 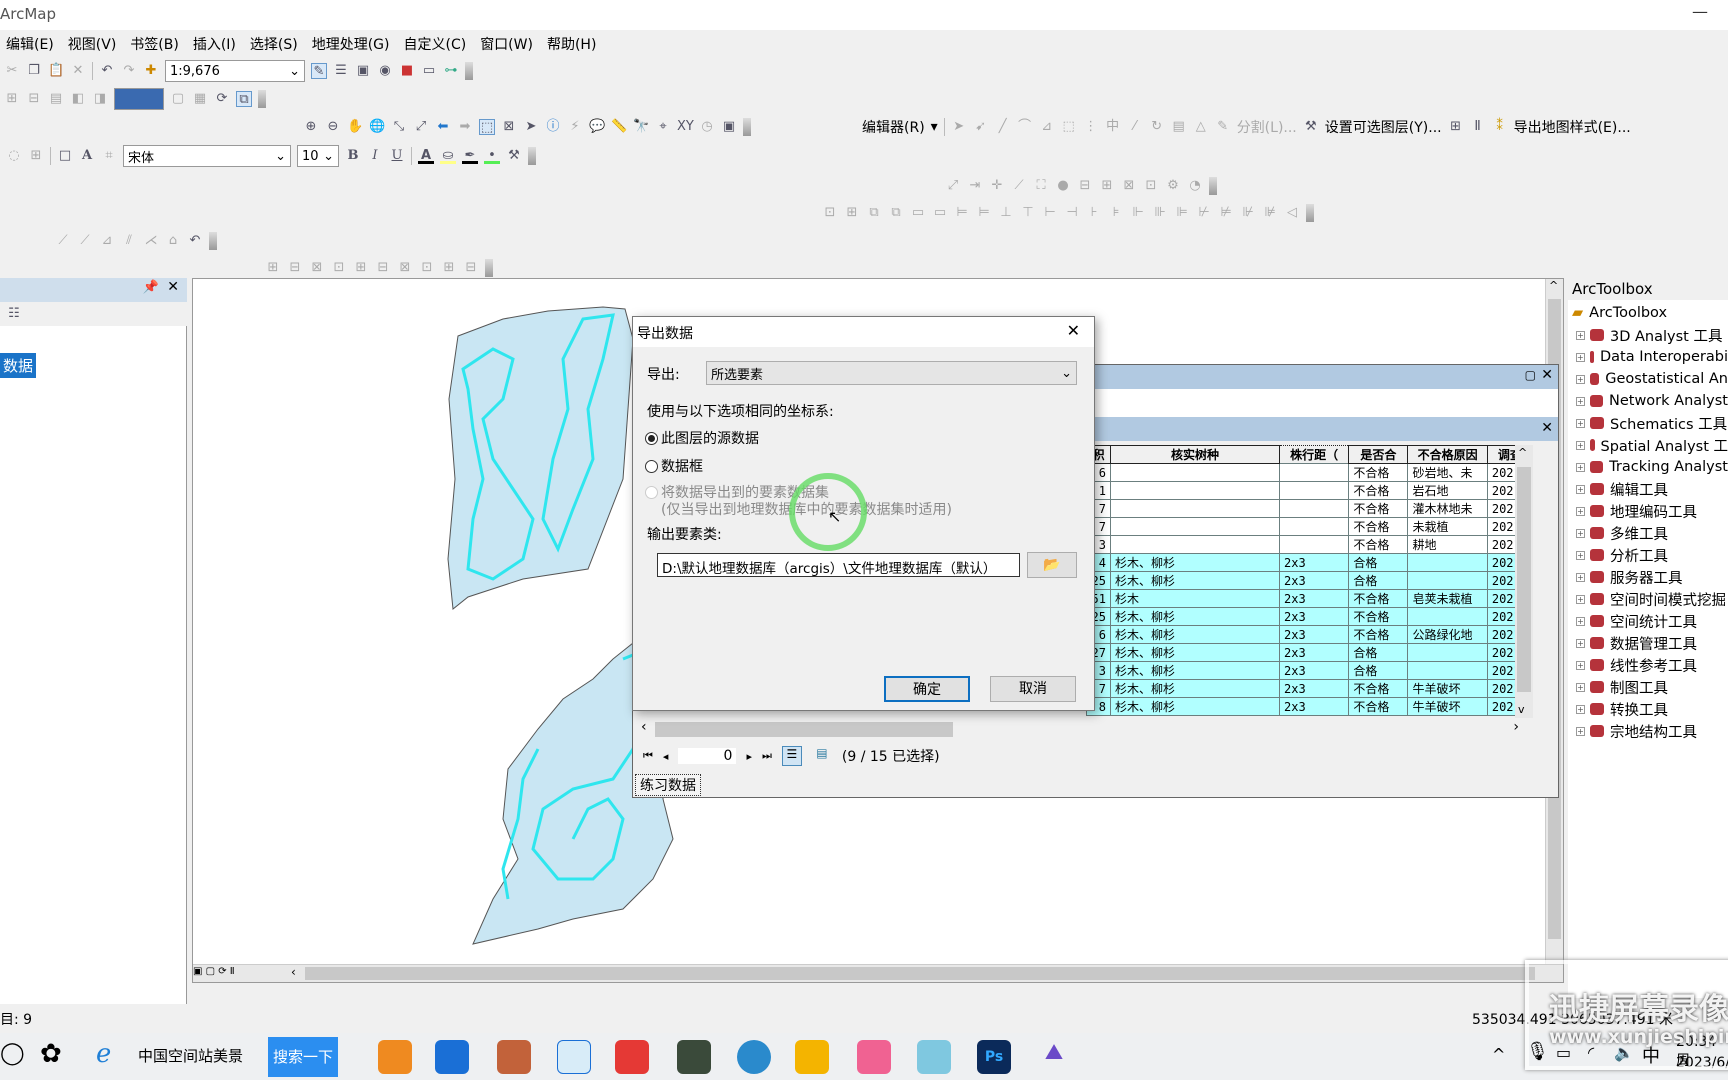 I want to click on search-window-icon: ◉, so click(x=385, y=71).